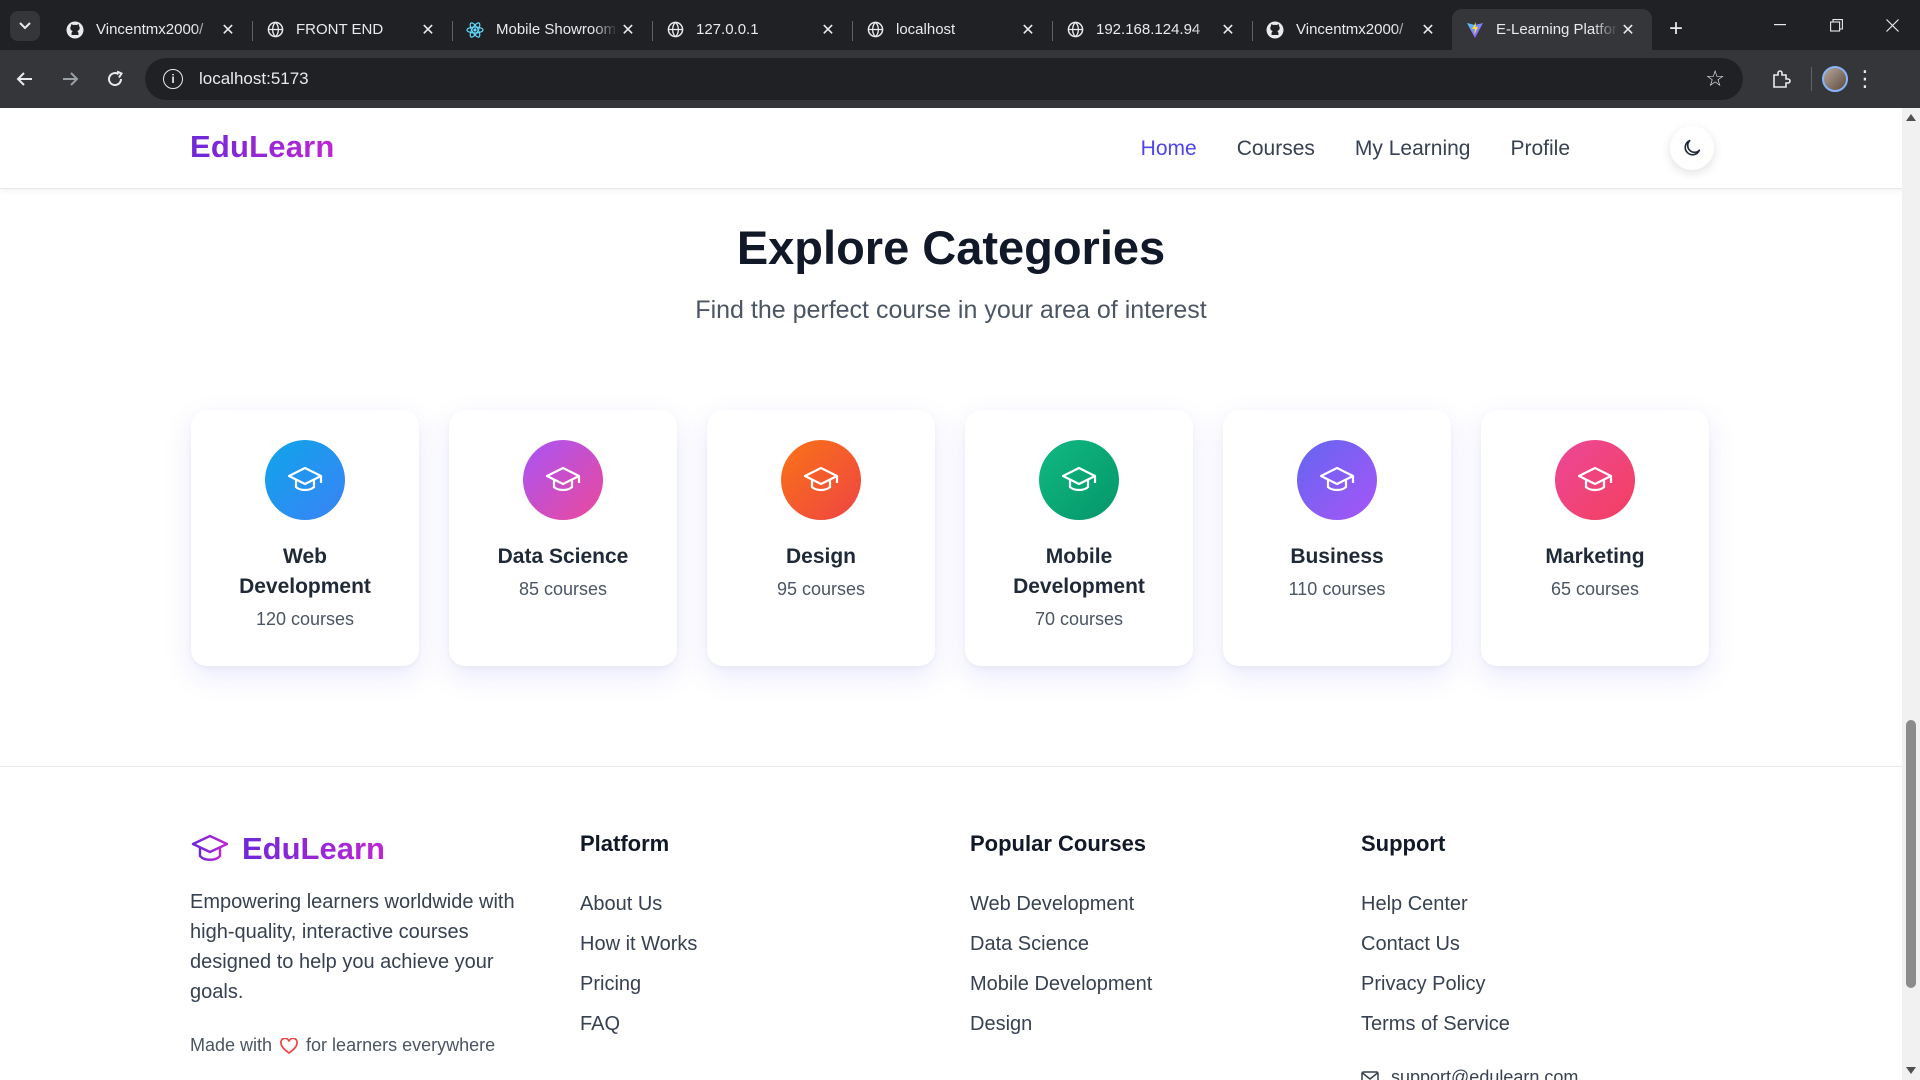 Image resolution: width=1920 pixels, height=1080 pixels. I want to click on category-card-marketing: Marketing 65 courses, so click(1595, 538).